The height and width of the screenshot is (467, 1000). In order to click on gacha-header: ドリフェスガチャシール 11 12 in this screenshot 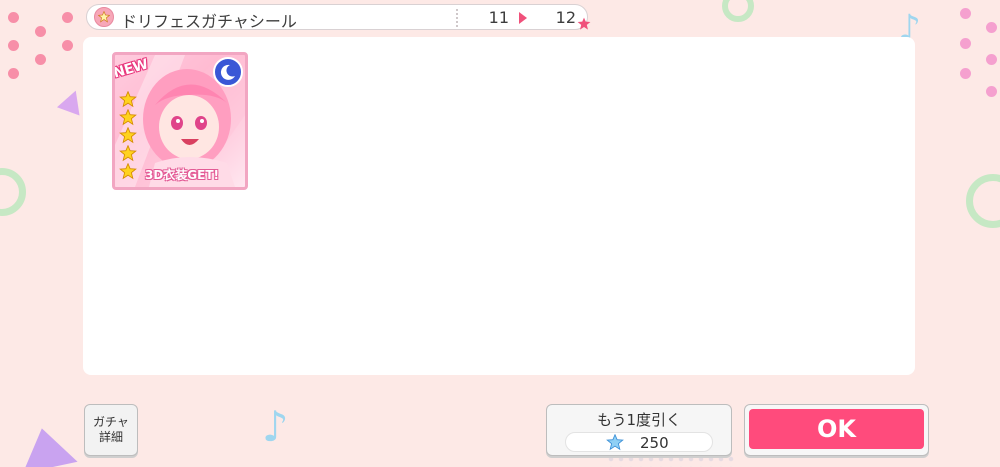, I will do `click(338, 17)`.